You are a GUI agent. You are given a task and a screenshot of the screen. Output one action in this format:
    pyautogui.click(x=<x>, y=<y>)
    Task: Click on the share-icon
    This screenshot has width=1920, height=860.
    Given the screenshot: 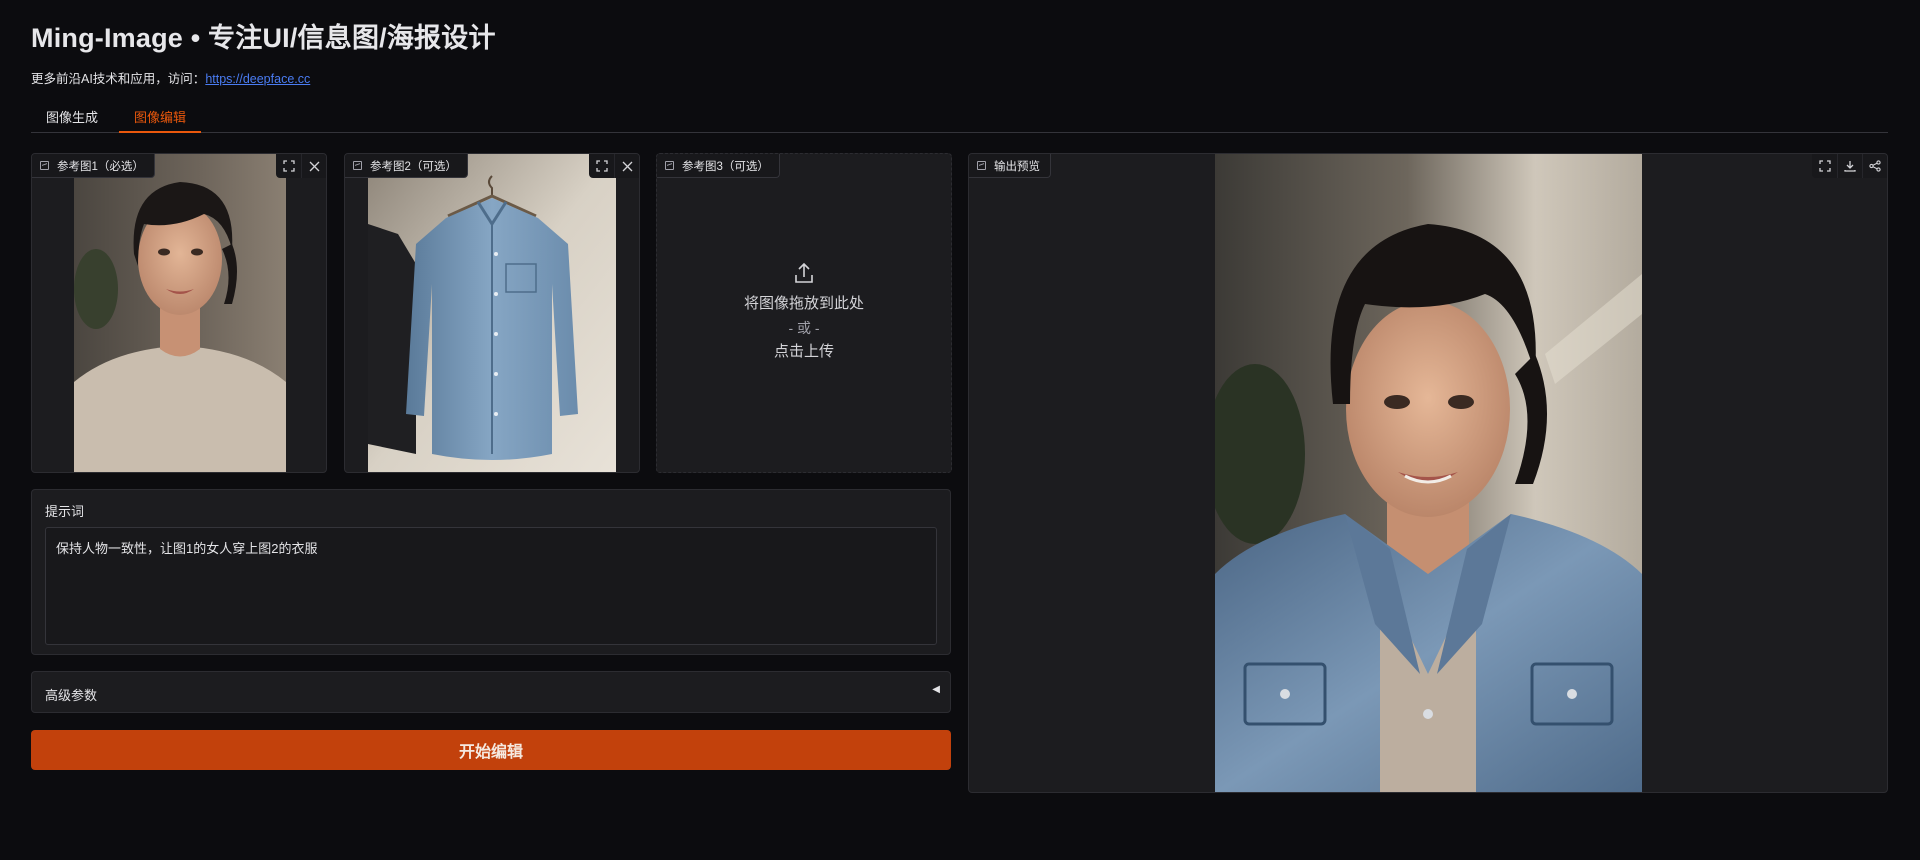 What is the action you would take?
    pyautogui.click(x=1874, y=166)
    